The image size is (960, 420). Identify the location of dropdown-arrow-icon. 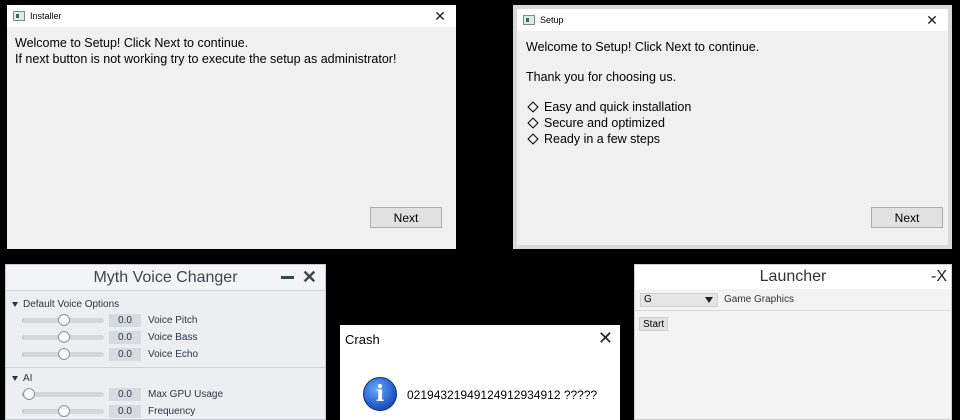
(709, 299).